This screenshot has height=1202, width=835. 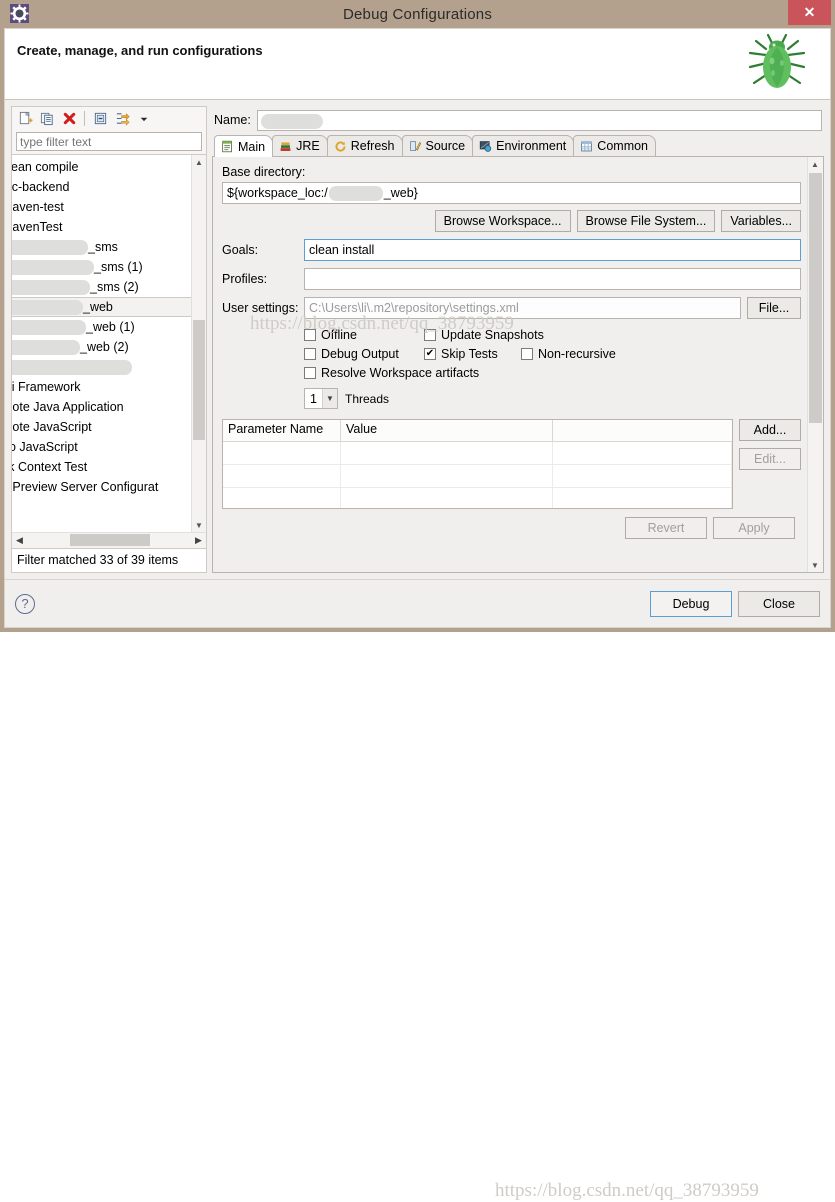 I want to click on checkbox-offline: Offline, so click(x=364, y=335).